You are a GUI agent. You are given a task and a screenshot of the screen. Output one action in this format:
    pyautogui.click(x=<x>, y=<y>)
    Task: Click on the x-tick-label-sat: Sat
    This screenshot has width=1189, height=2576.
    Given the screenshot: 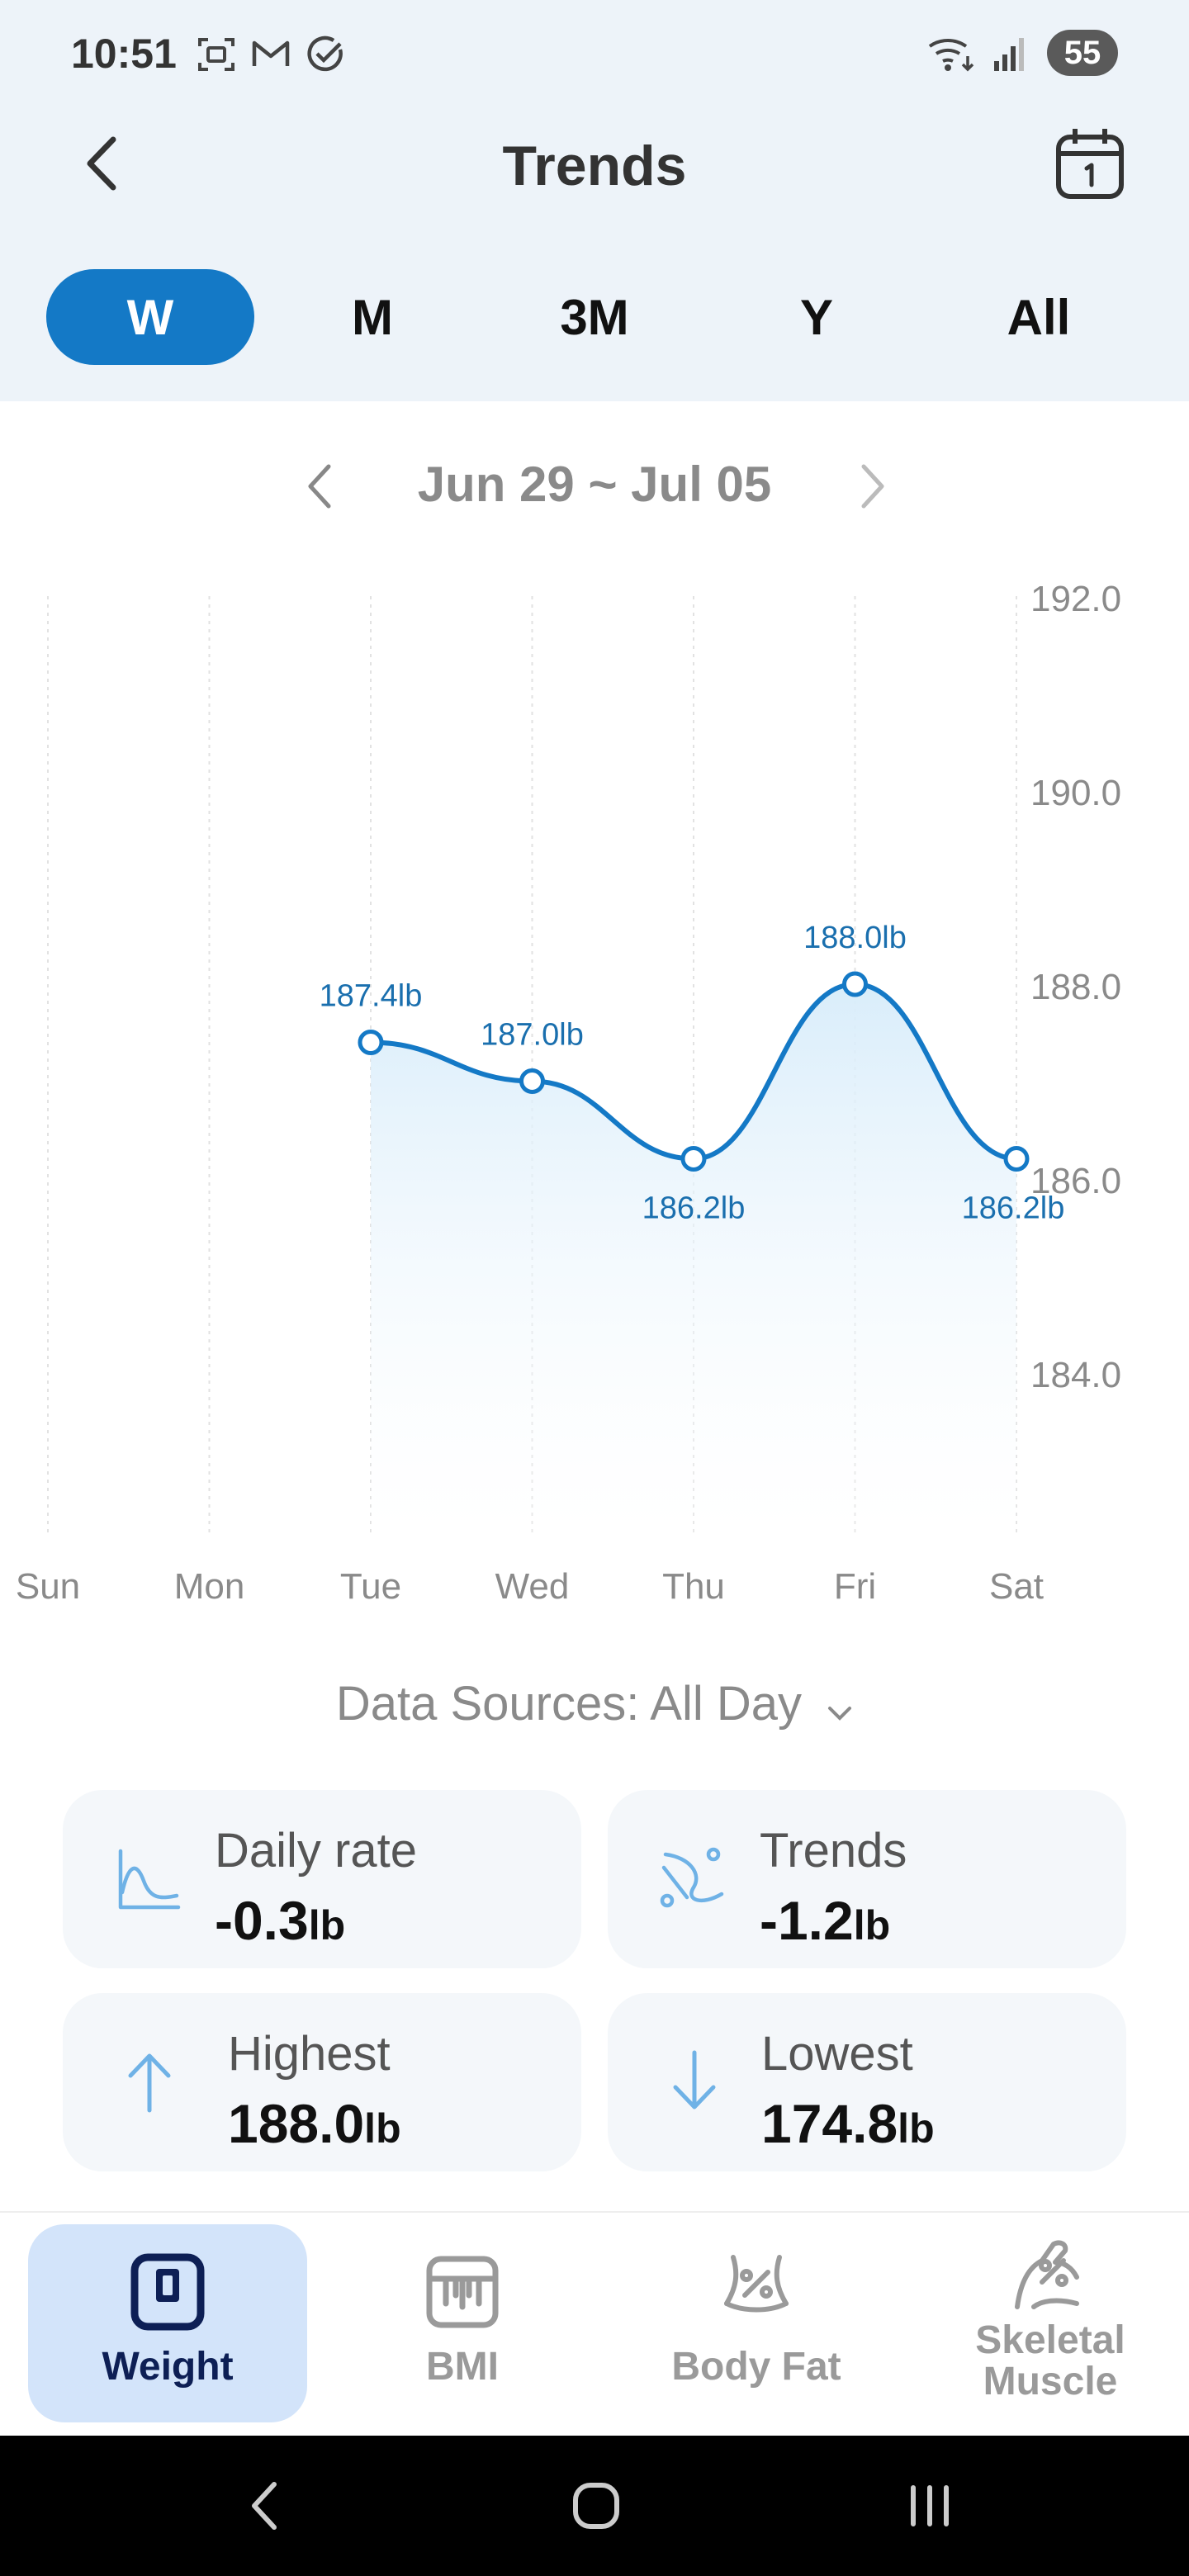 What is the action you would take?
    pyautogui.click(x=1016, y=1586)
    